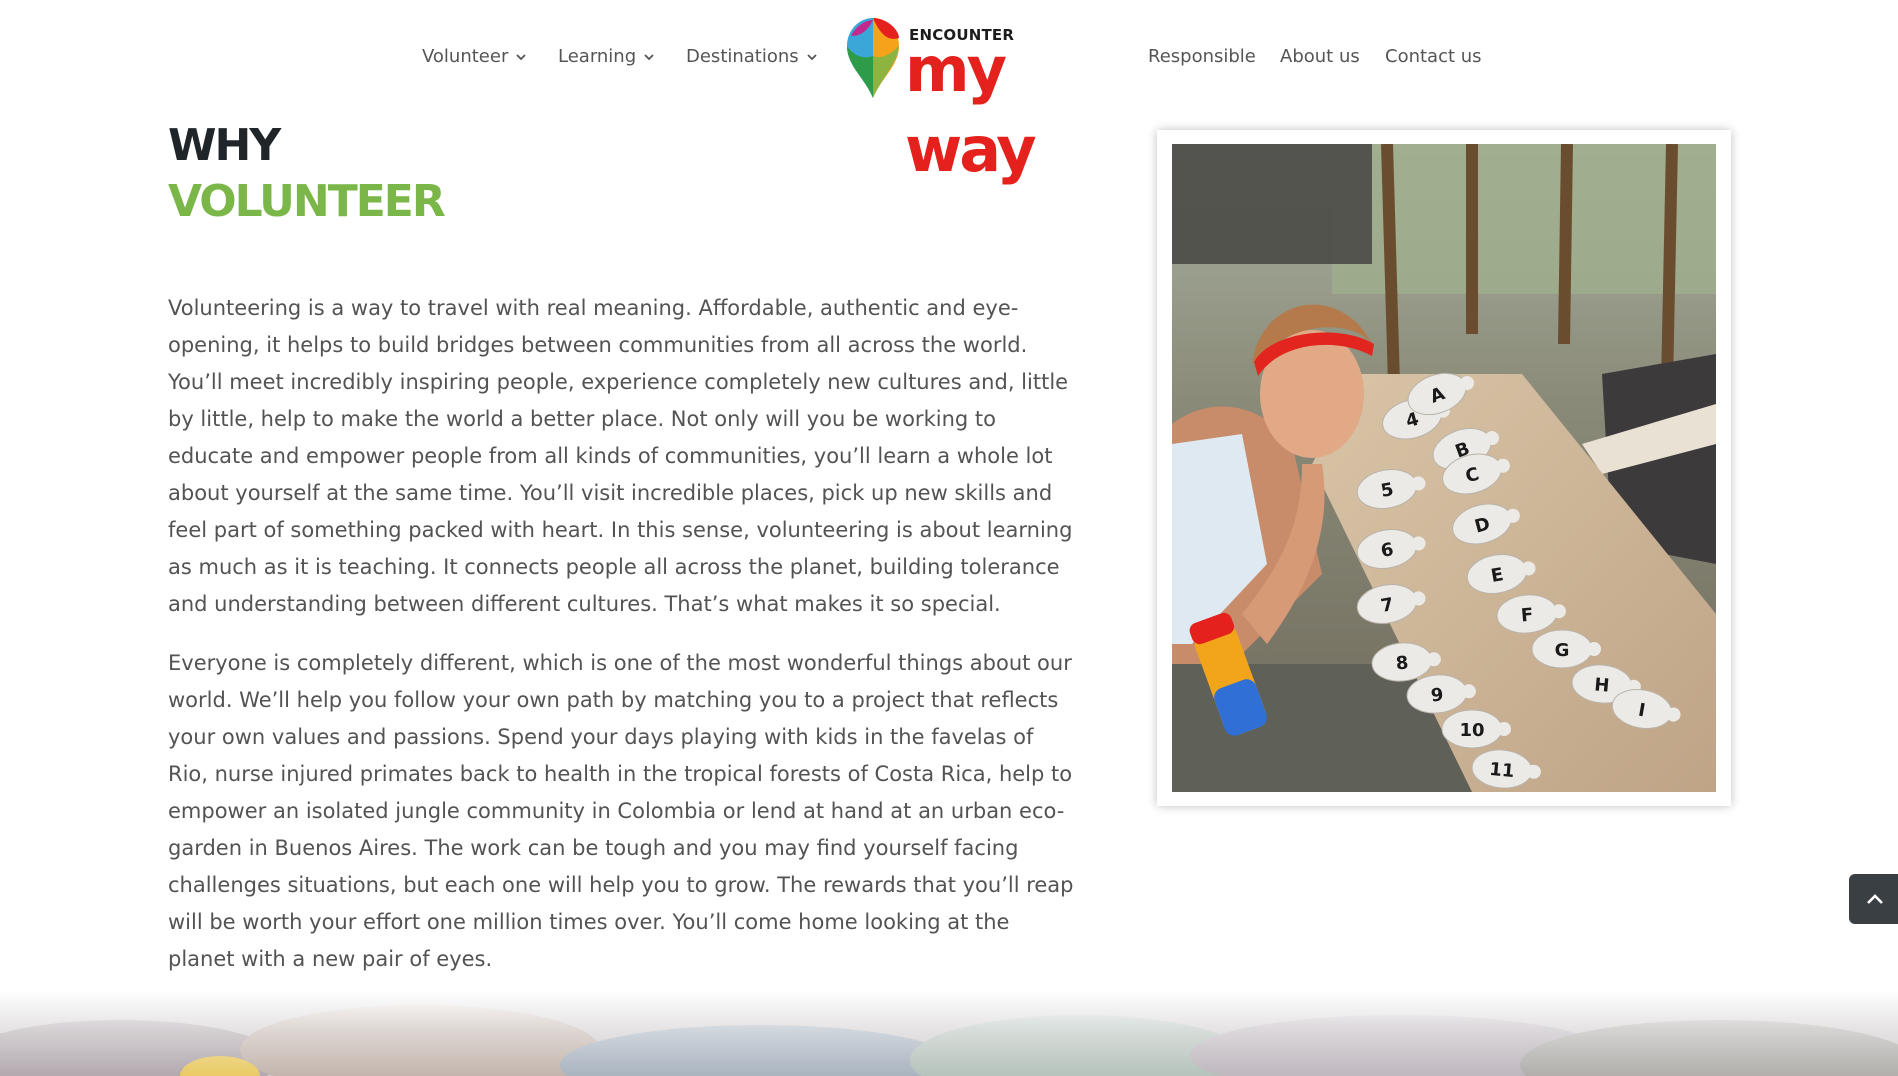 The width and height of the screenshot is (1898, 1076). I want to click on nav-item-label: Learning, so click(597, 56).